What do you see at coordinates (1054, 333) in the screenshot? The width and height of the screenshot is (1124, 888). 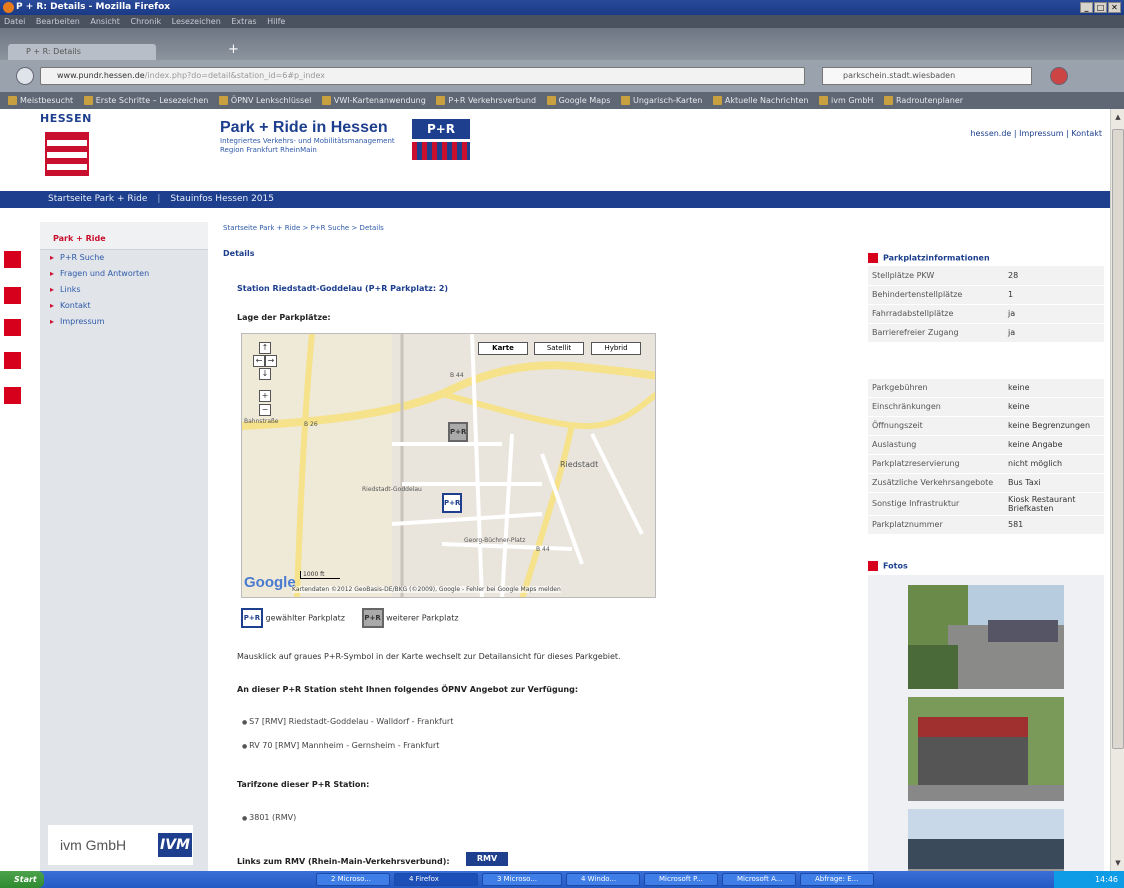 I see `info-value: ja` at bounding box center [1054, 333].